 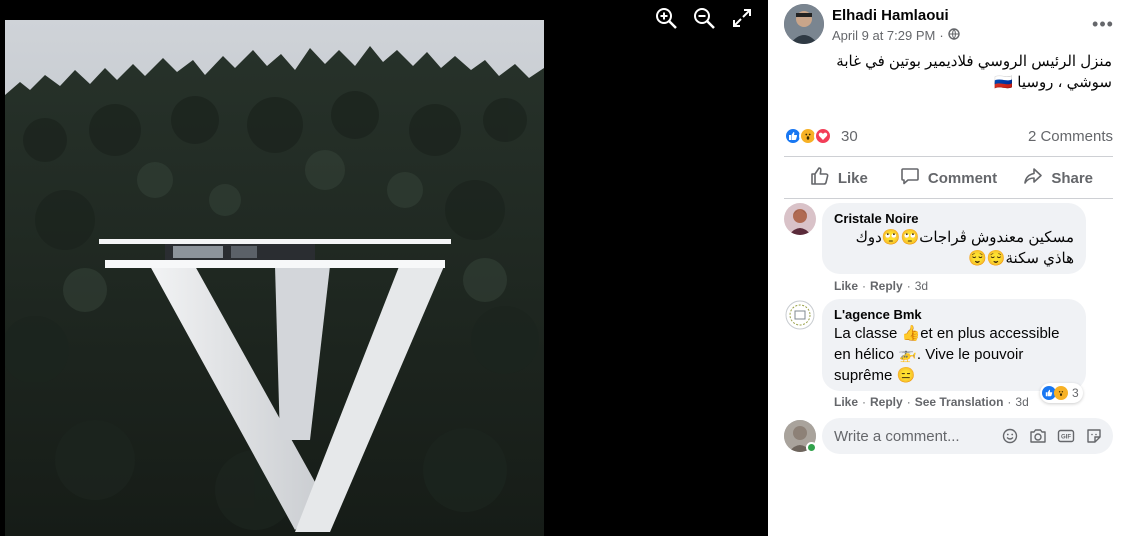 What do you see at coordinates (967, 436) in the screenshot?
I see `comment-input: Write a comment... GIF` at bounding box center [967, 436].